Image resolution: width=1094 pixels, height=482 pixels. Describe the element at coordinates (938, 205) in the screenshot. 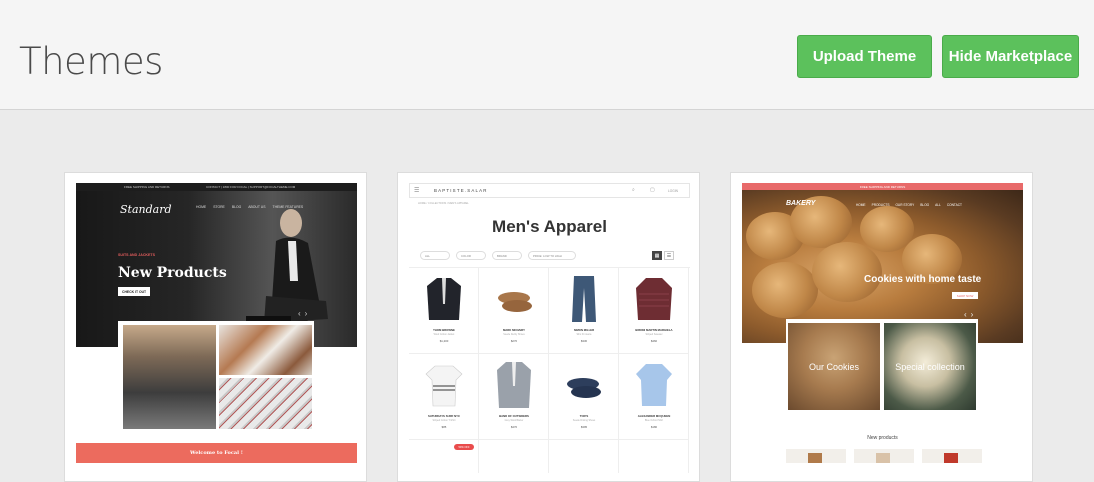

I see `preview-nav-item: ALL` at that location.